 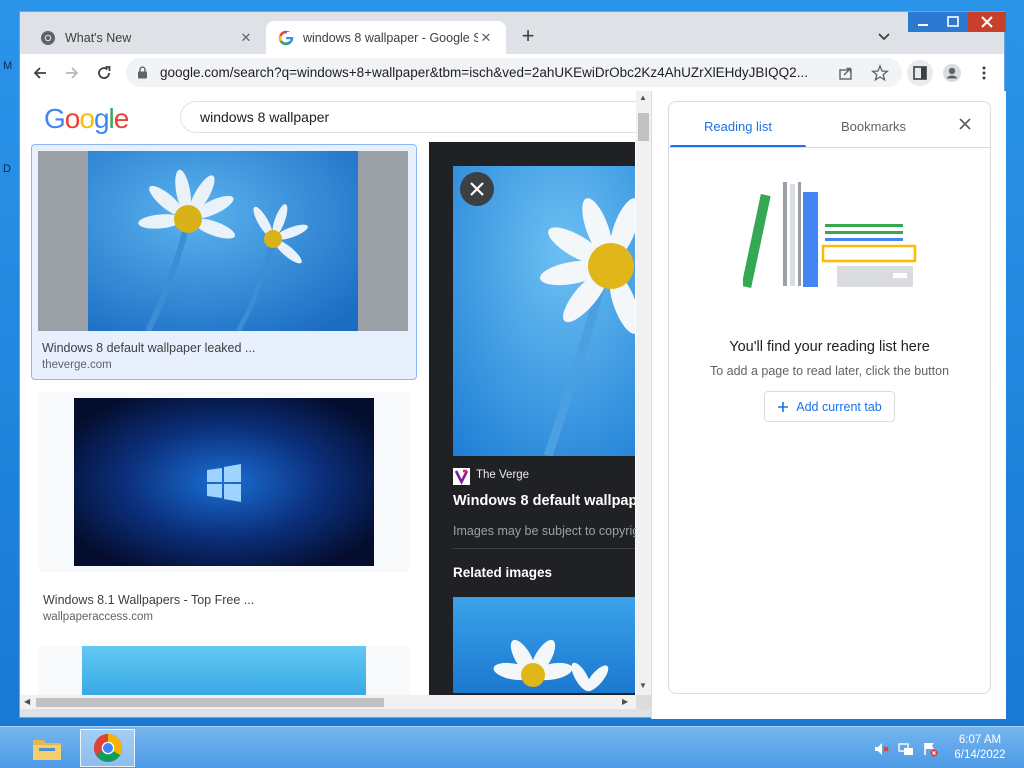 I want to click on google-logo: Google, so click(x=86, y=119).